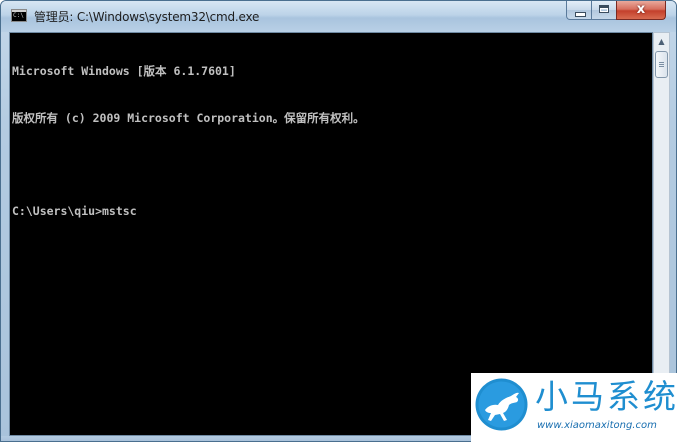 This screenshot has height=442, width=677. I want to click on title-bar: C:\ 管理员: C:\Windows\system32\cmd.exe x, so click(338, 16).